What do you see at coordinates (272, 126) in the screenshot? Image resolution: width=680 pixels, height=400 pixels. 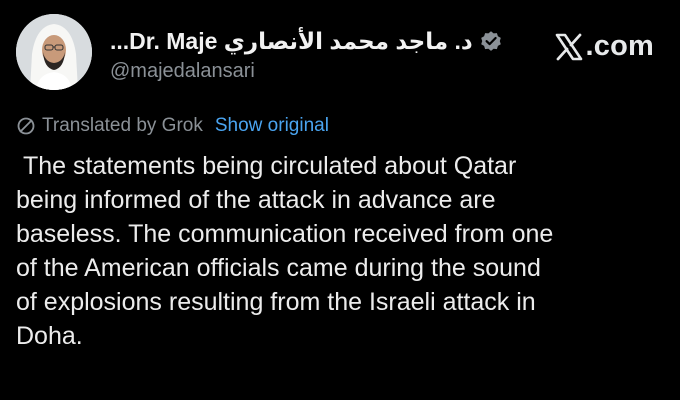 I see `show-original-link: Show original` at bounding box center [272, 126].